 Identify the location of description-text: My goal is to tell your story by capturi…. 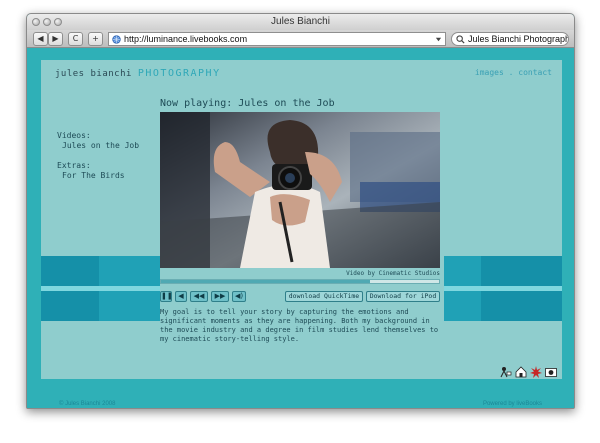
(300, 326).